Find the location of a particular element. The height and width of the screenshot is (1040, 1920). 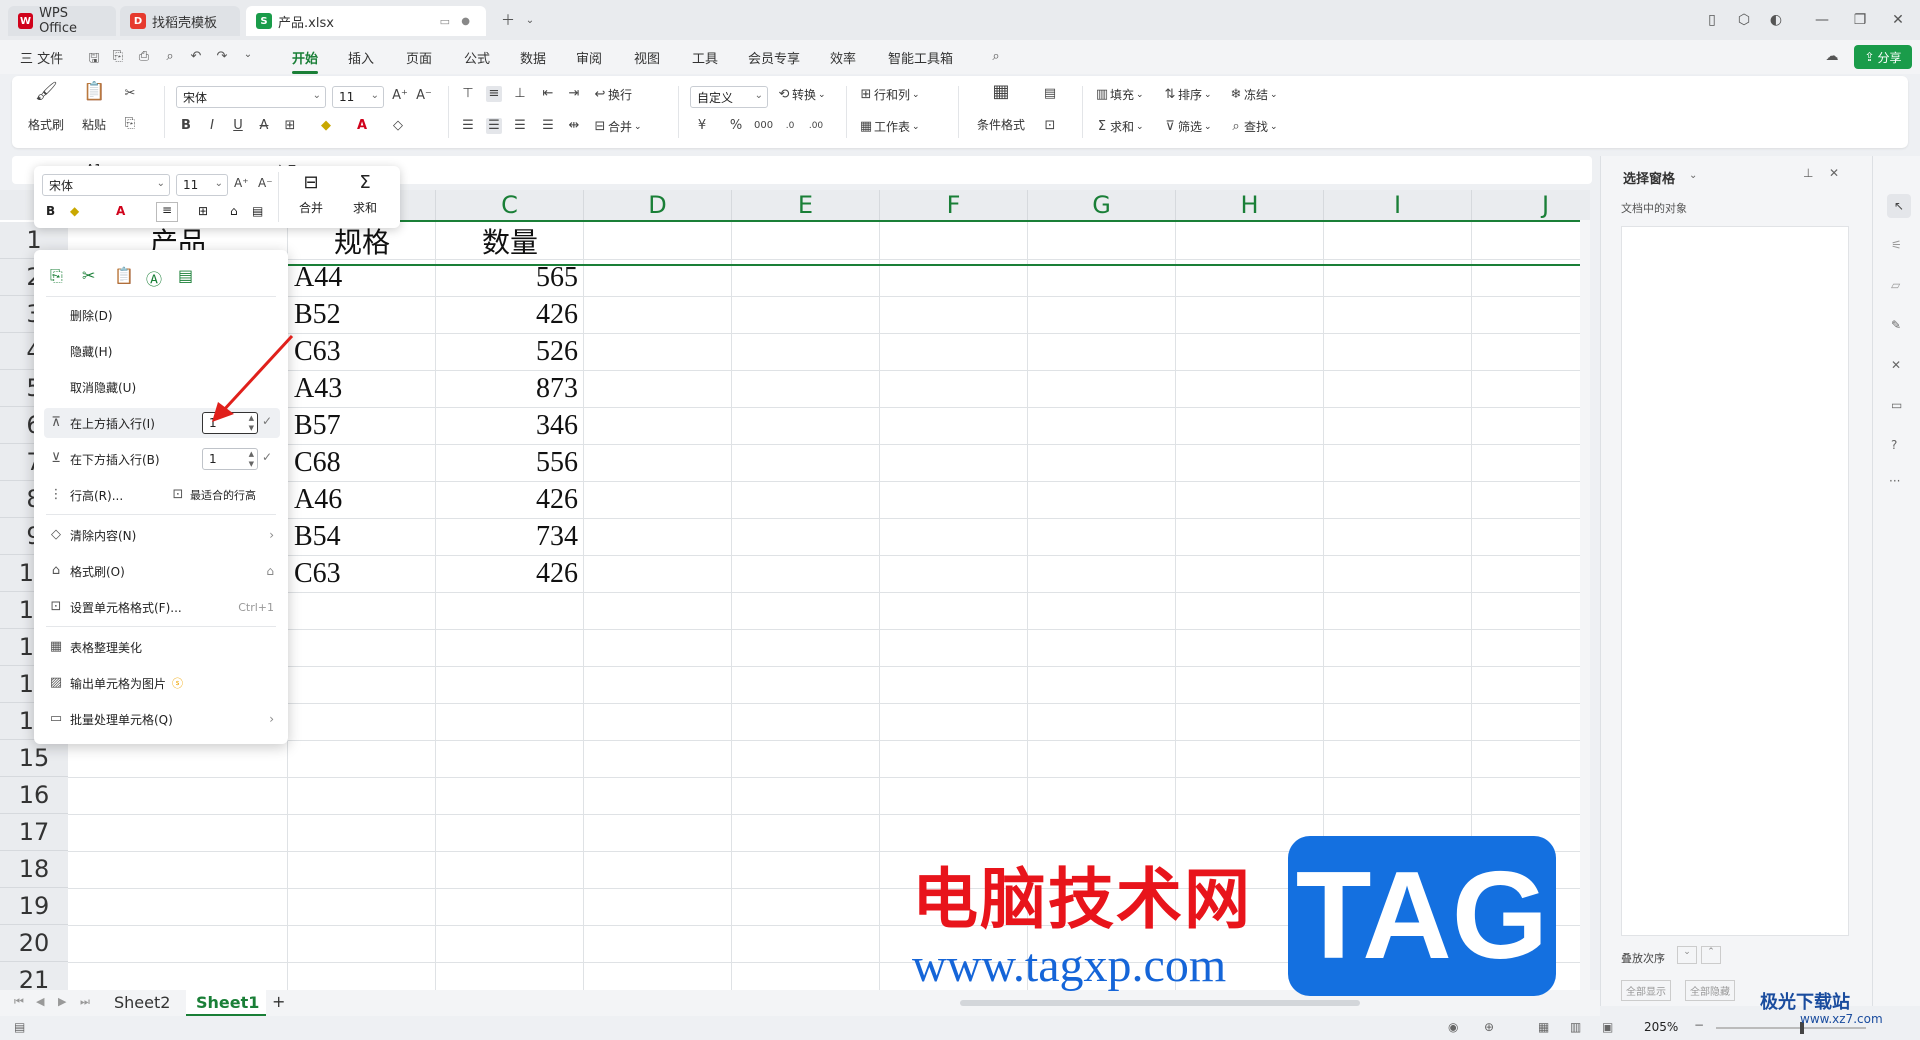

align-top-icon: ⊤ is located at coordinates (468, 94).